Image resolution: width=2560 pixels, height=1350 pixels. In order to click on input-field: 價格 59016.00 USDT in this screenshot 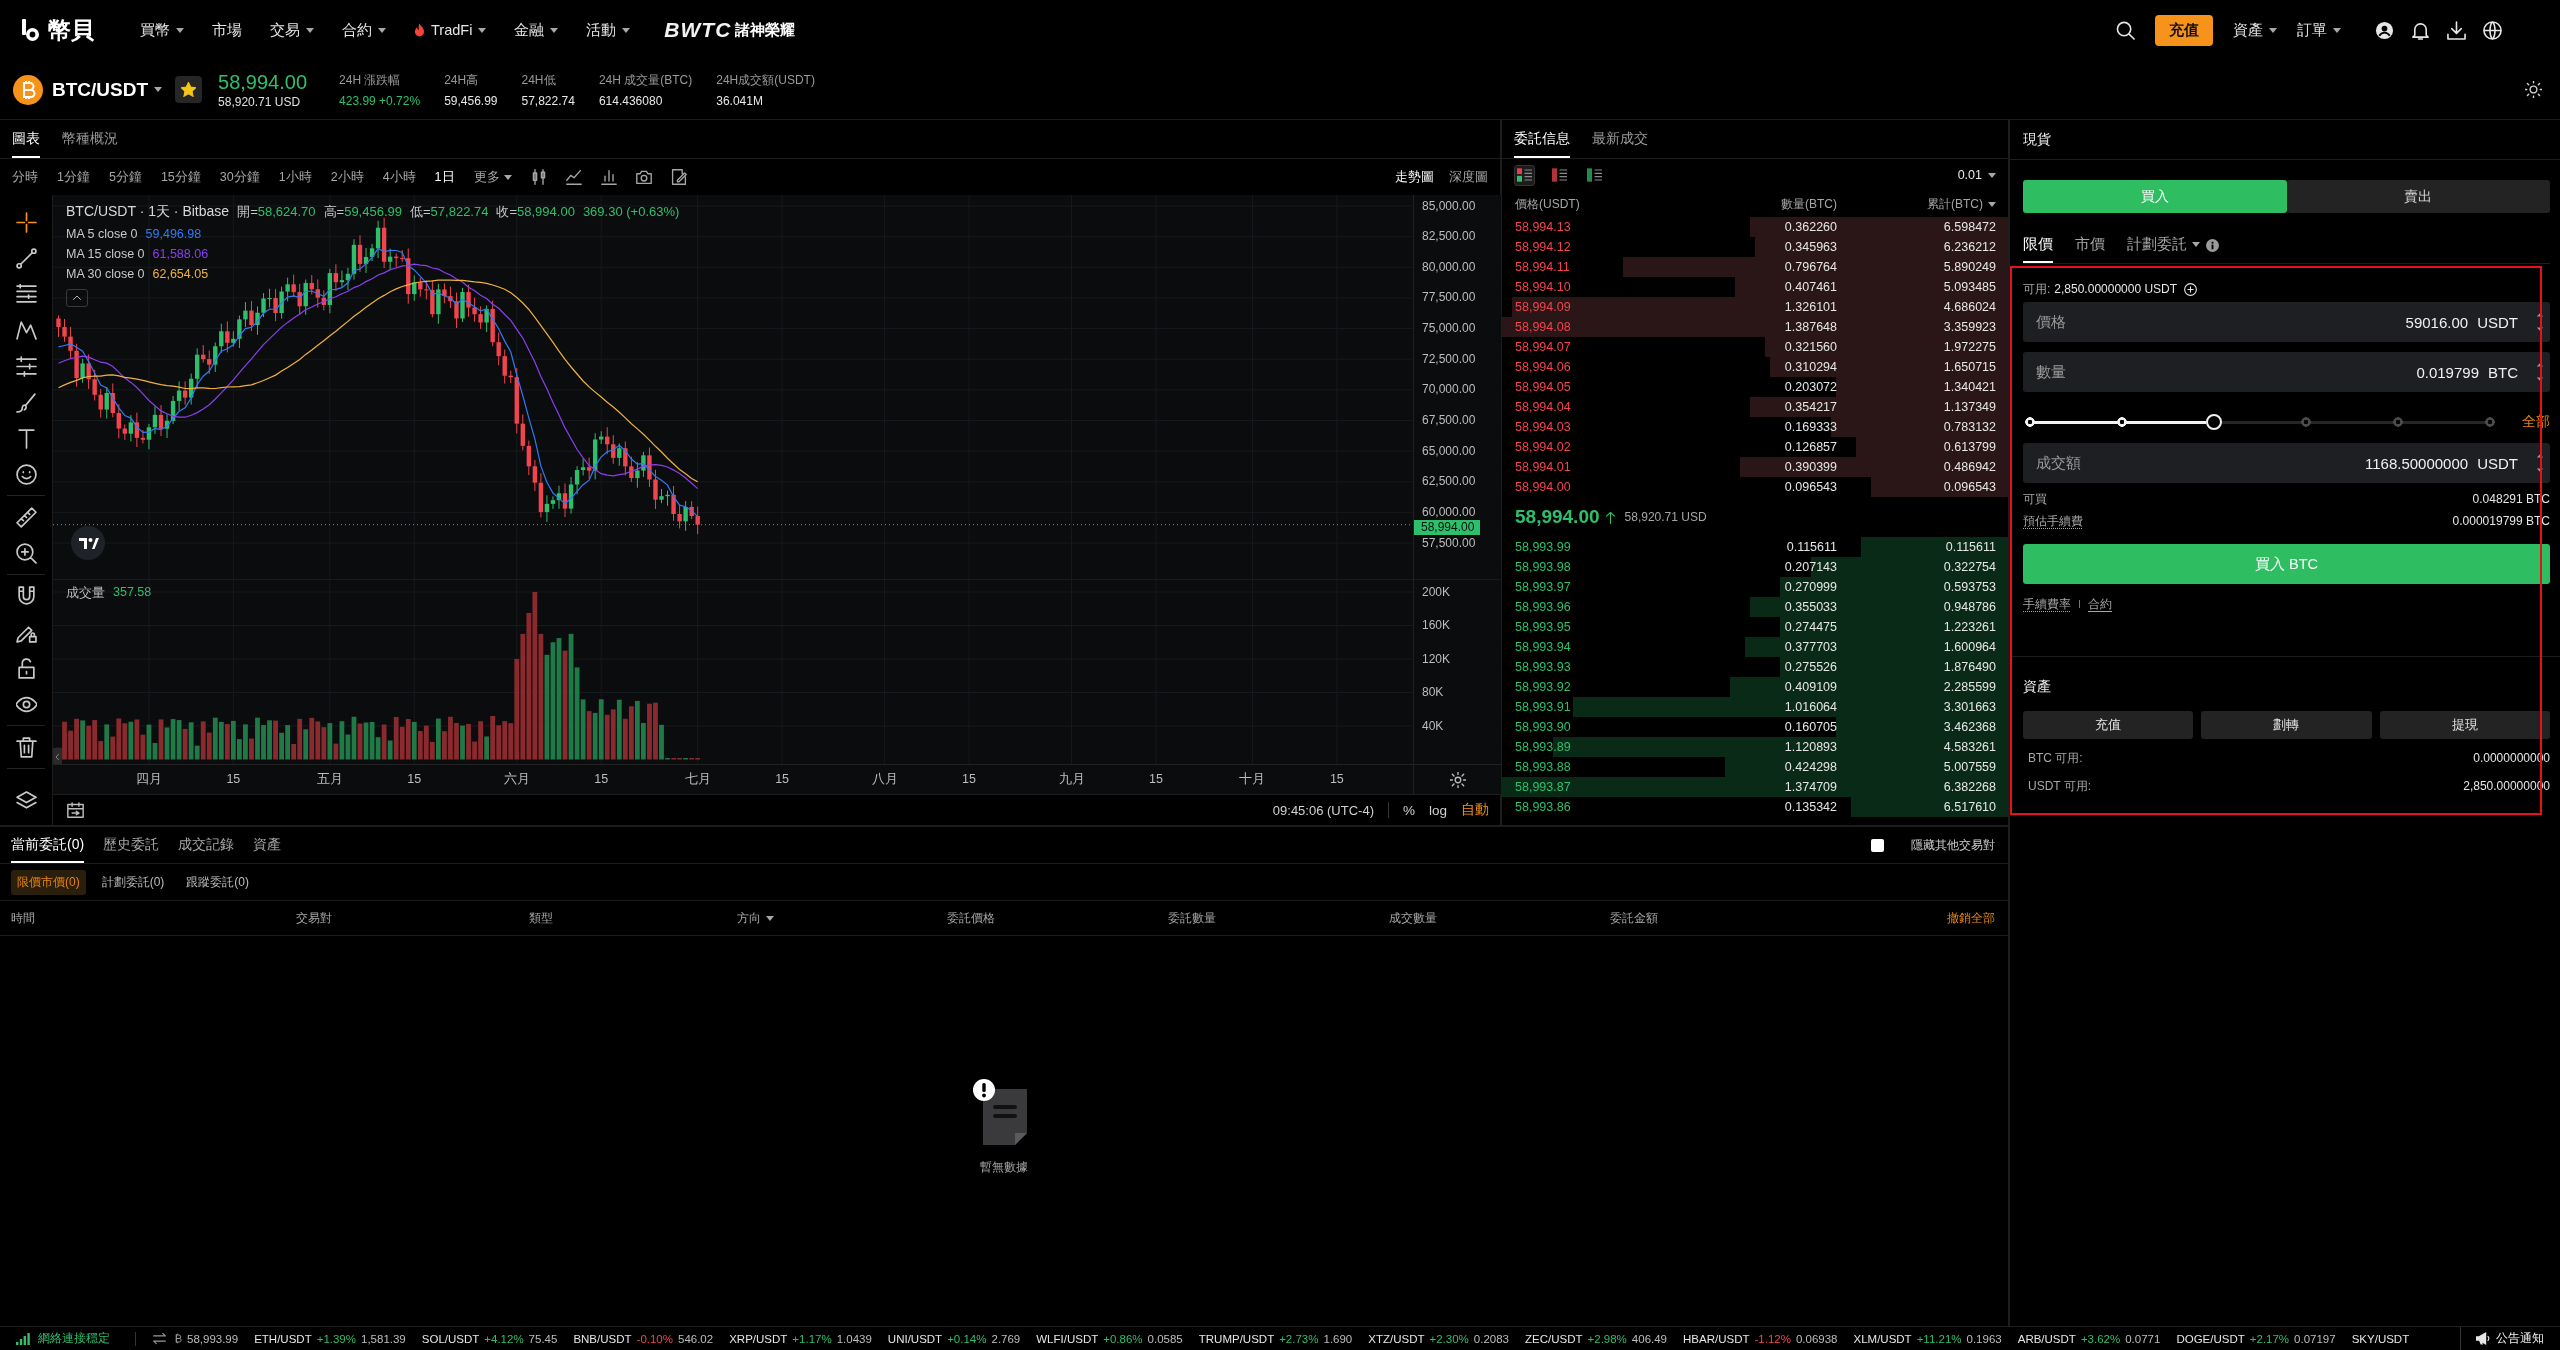, I will do `click(2286, 322)`.